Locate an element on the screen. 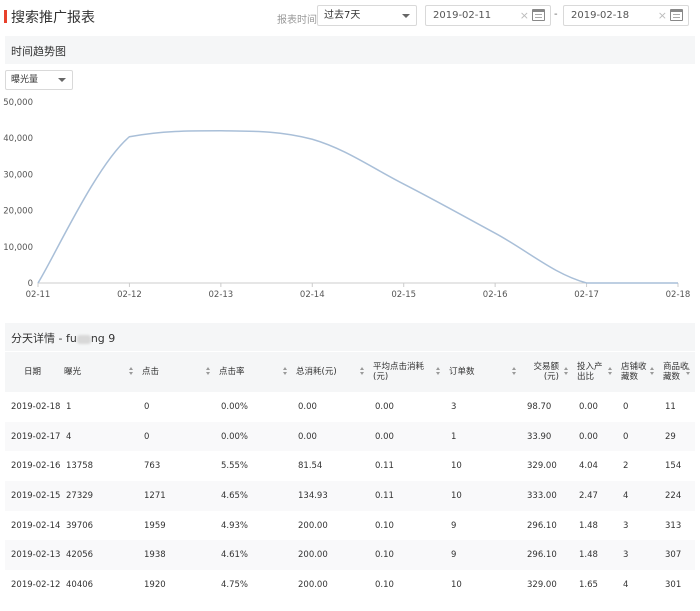 The height and width of the screenshot is (611, 700). column-header: 曝光 is located at coordinates (99, 372).